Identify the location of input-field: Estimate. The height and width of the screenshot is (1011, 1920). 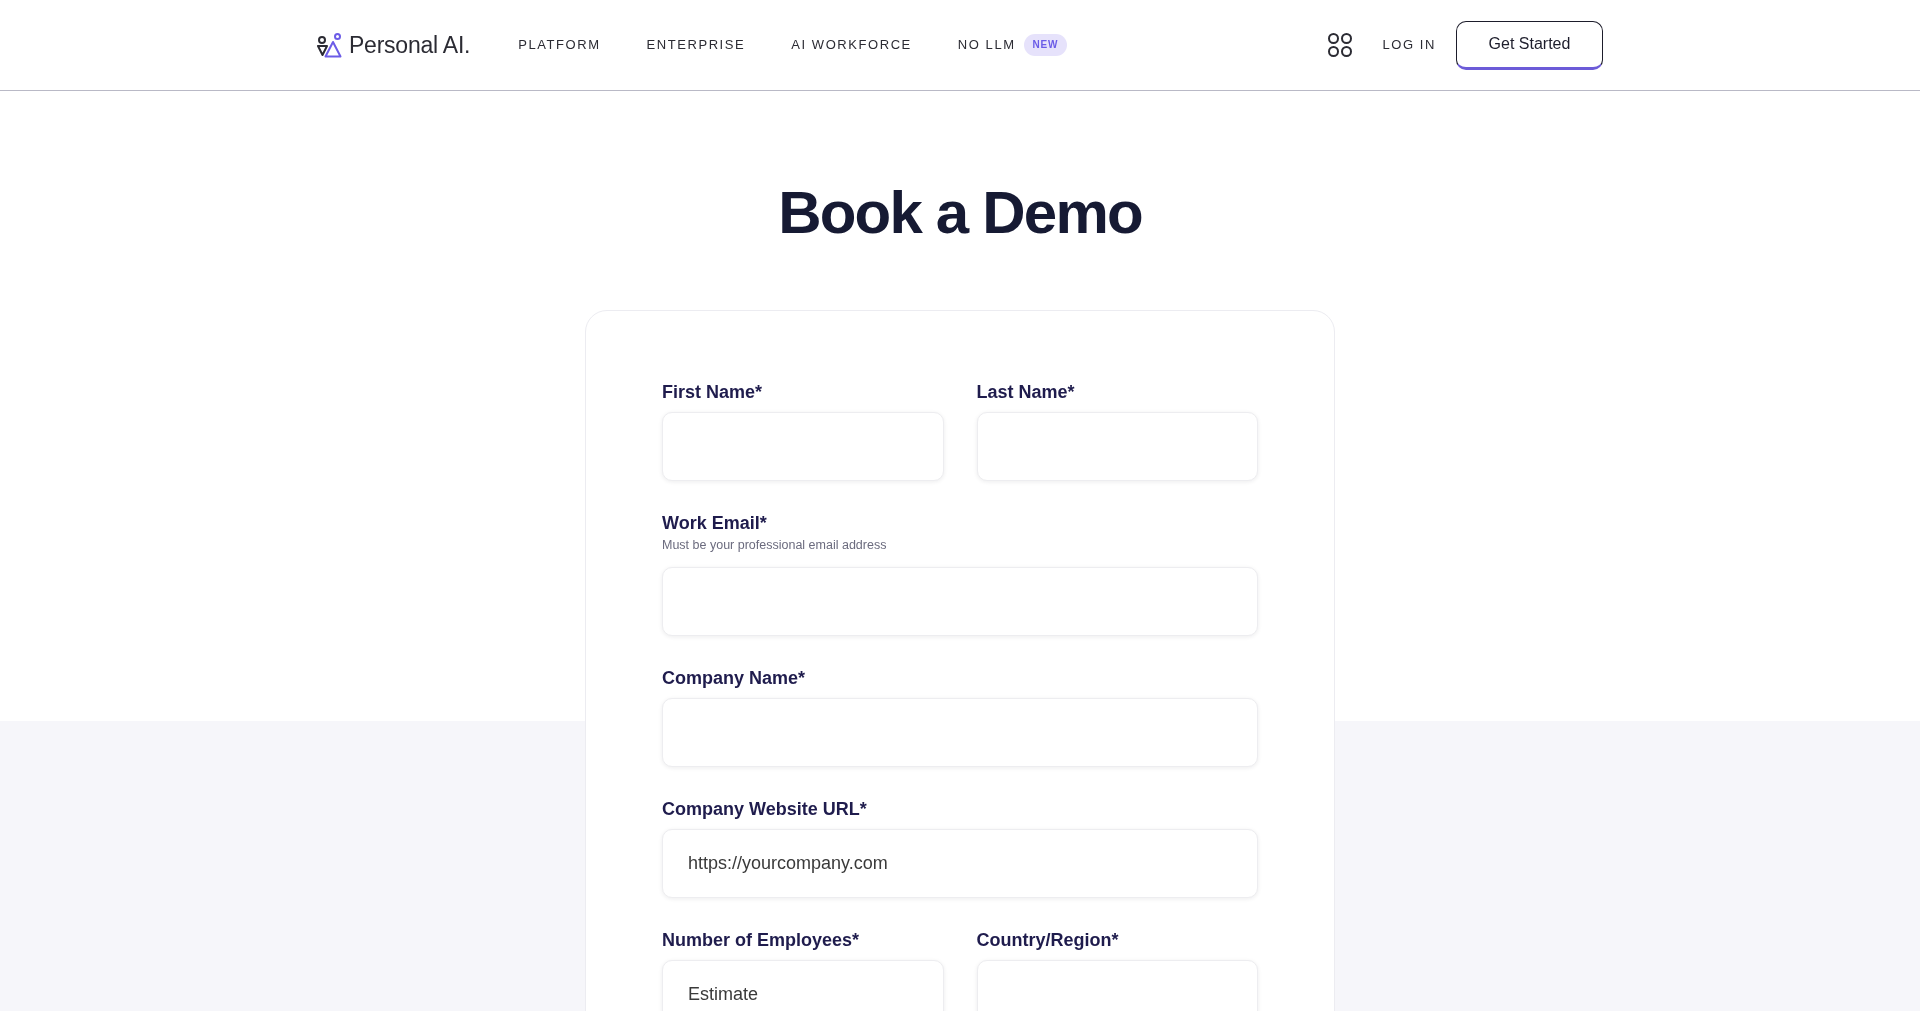
(803, 985).